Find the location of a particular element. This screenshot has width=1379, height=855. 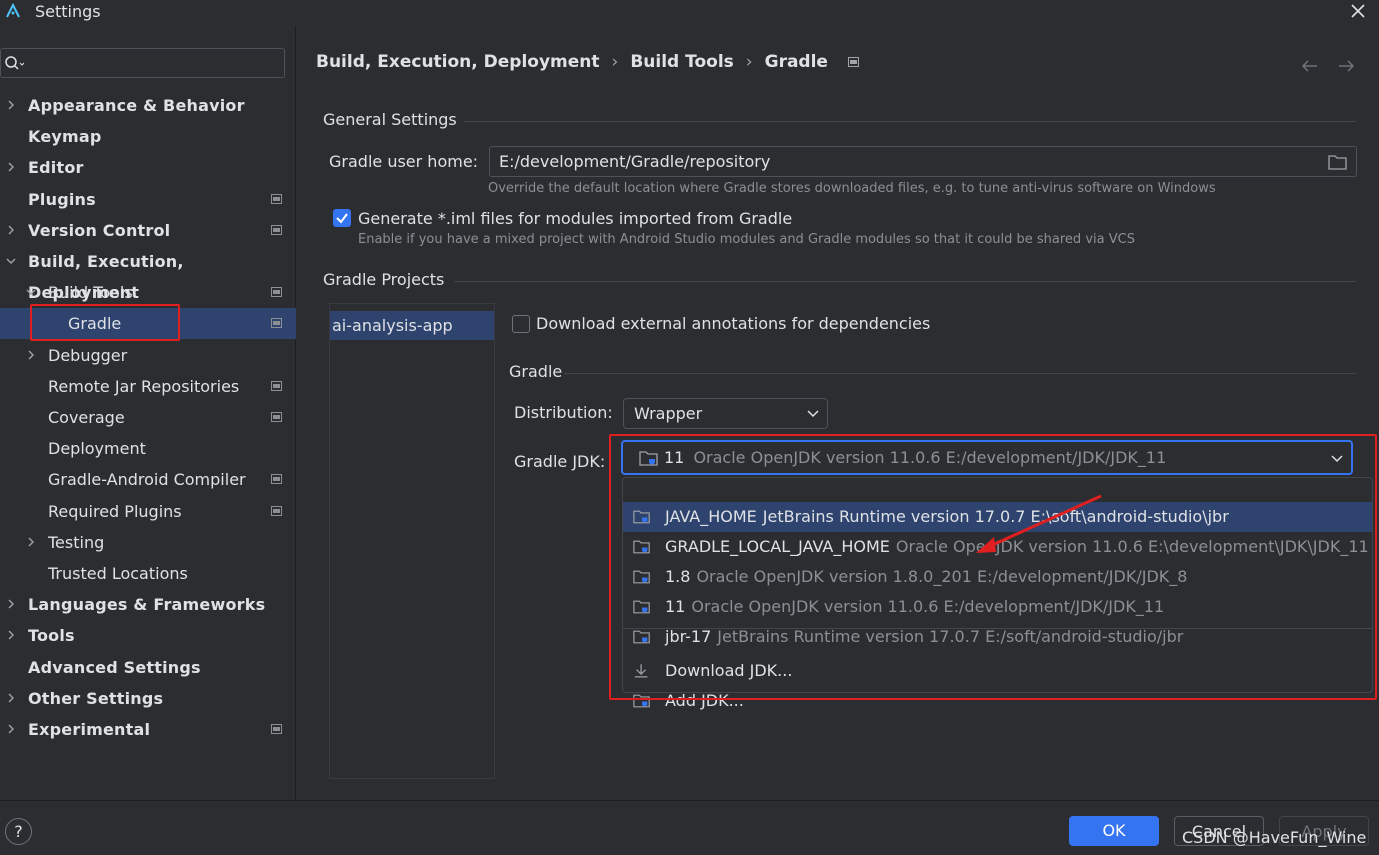

general-settings-title: General Settings is located at coordinates (390, 119).